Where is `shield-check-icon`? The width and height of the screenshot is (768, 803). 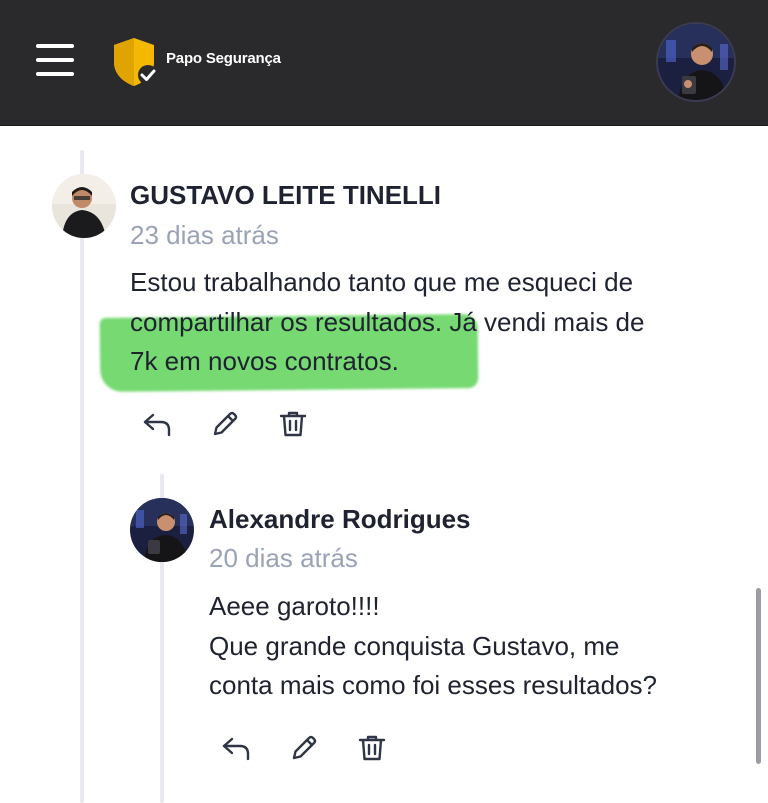
shield-check-icon is located at coordinates (136, 62).